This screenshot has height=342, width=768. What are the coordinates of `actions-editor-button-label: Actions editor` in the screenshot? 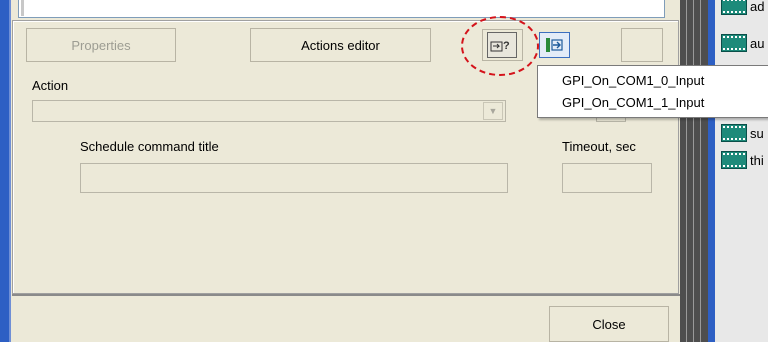 It's located at (340, 45).